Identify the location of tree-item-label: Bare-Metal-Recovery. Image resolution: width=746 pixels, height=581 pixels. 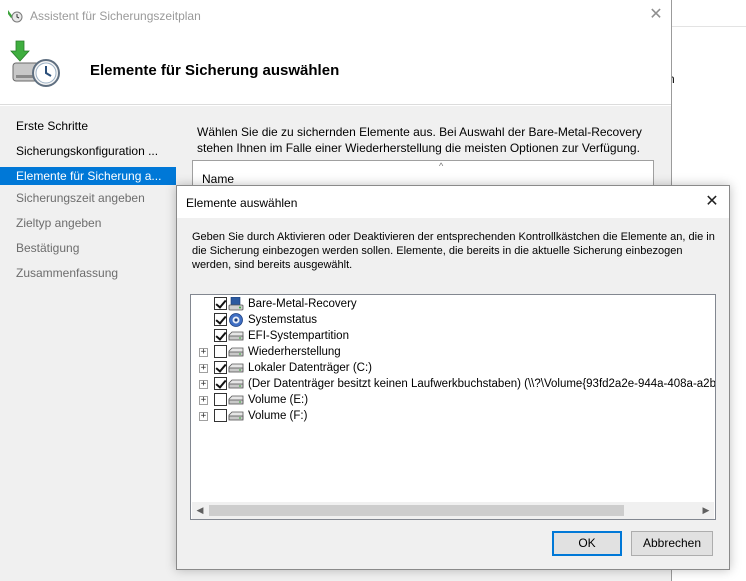
(302, 304).